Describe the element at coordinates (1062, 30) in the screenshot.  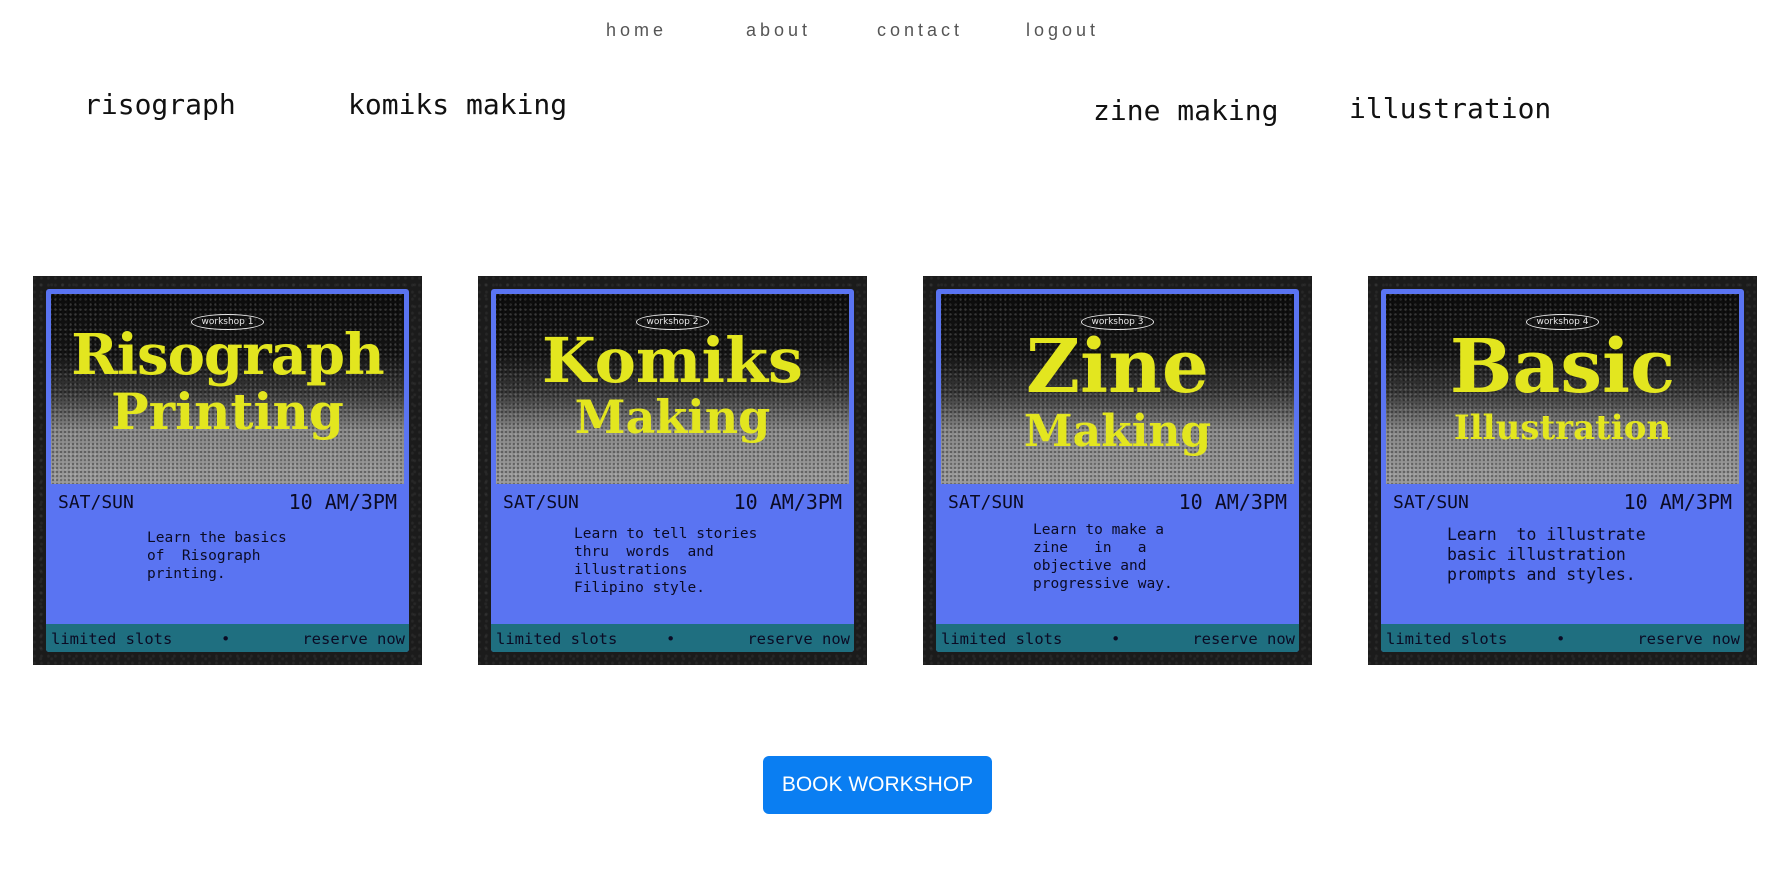
I see `nav-logout-link: logout` at that location.